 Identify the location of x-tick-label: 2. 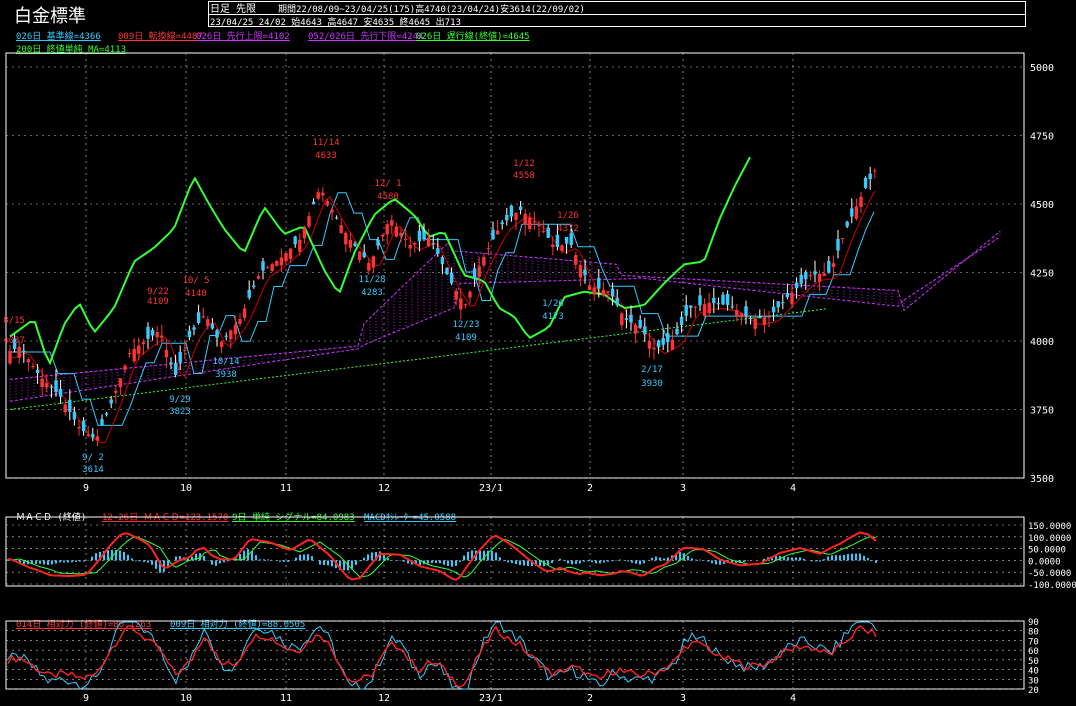
(590, 488).